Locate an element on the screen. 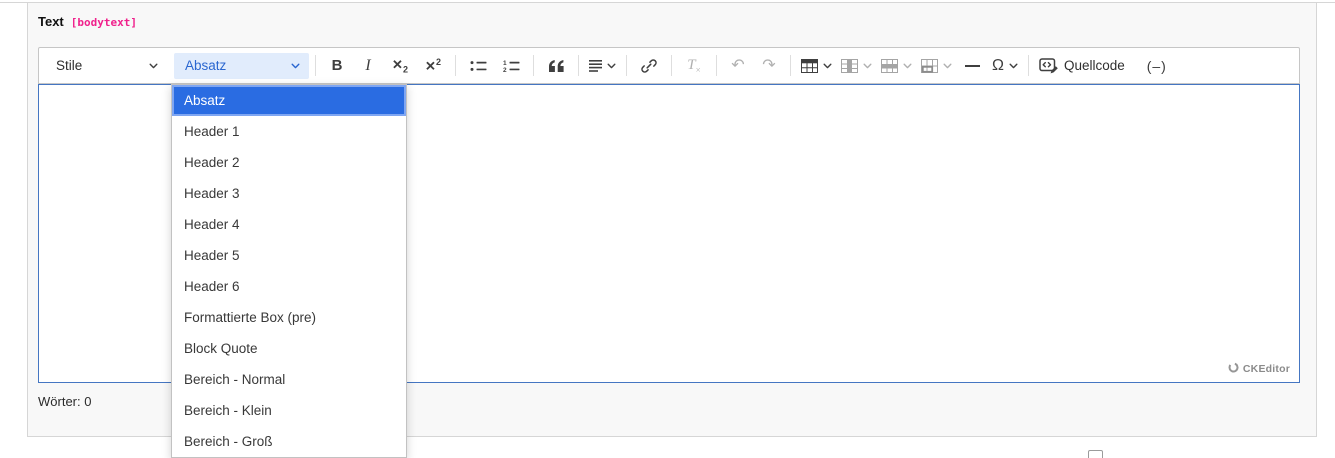 This screenshot has height=458, width=1335. superscript-icon: ✕2 is located at coordinates (433, 65).